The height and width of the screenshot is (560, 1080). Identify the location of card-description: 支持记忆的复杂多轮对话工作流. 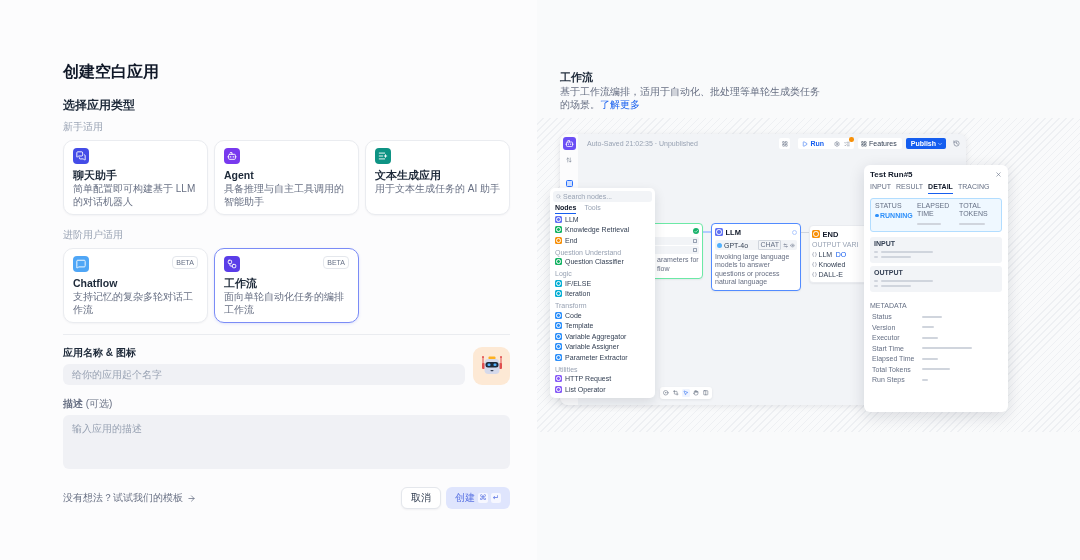
(133, 303).